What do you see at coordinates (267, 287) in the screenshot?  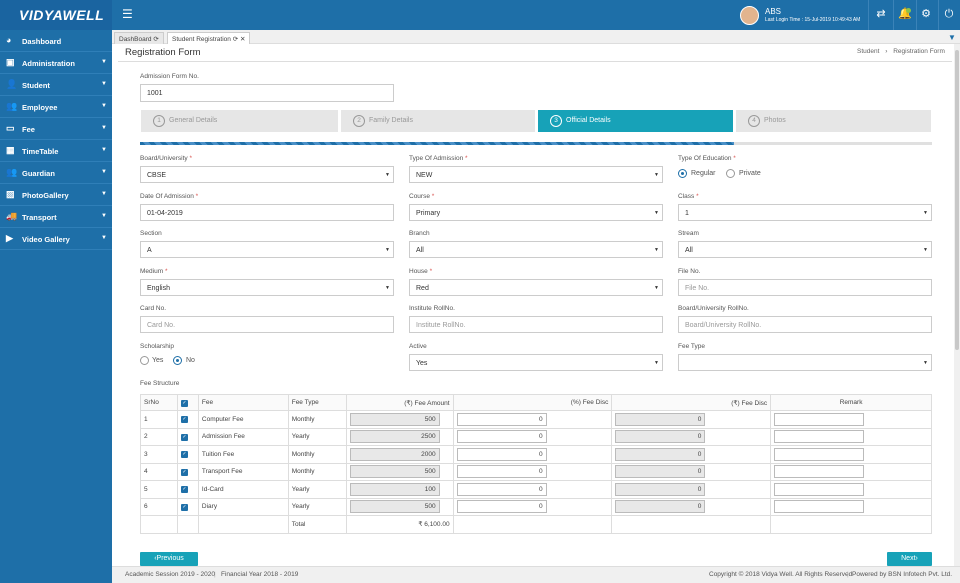 I see `medium-select: English ▼` at bounding box center [267, 287].